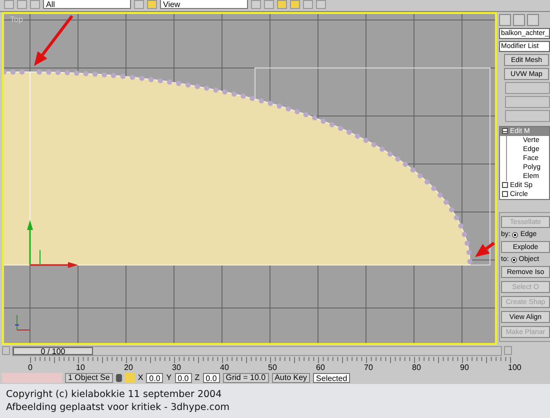 The image size is (550, 418). What do you see at coordinates (118, 407) in the screenshot?
I see `caption-line: Afbeelding geplaatst voor kritiek - 3dhype.com` at bounding box center [118, 407].